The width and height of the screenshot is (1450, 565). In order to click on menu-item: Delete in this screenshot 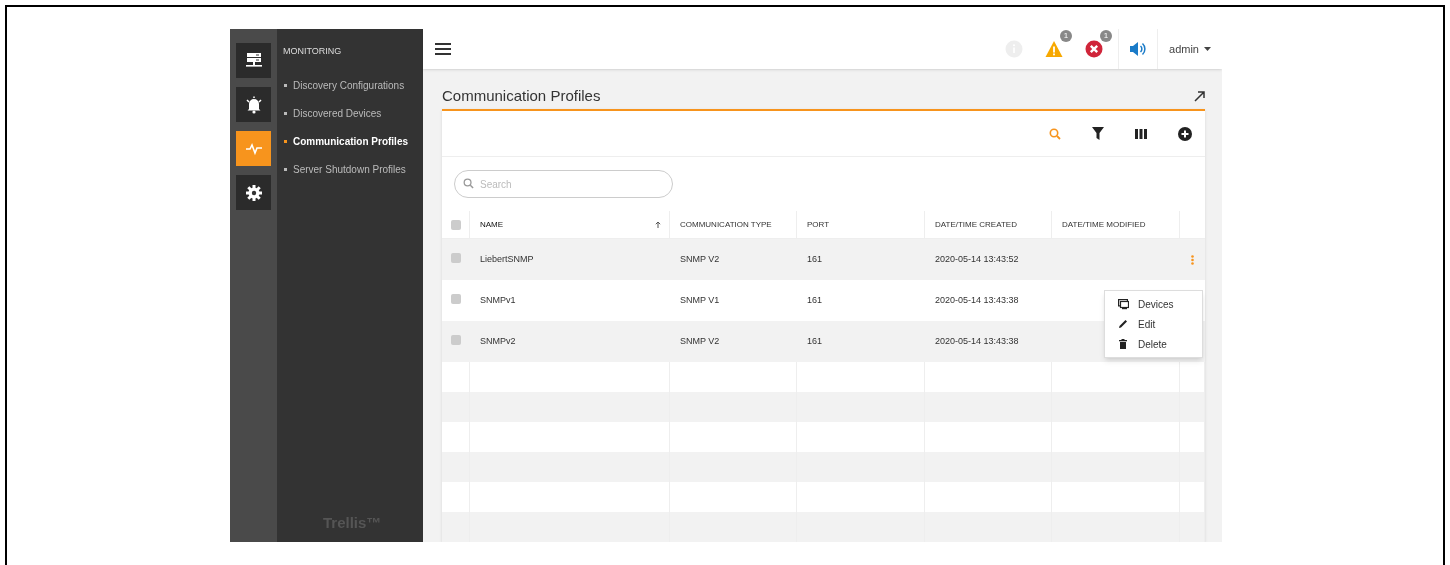, I will do `click(1153, 344)`.